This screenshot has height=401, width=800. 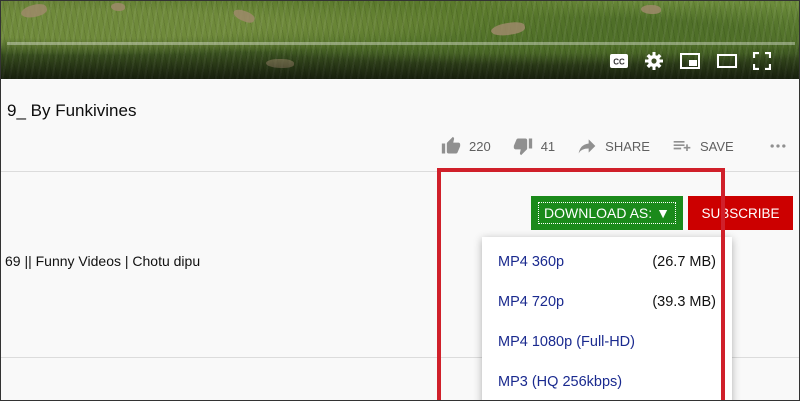 I want to click on theater-mode-icon, so click(x=727, y=61).